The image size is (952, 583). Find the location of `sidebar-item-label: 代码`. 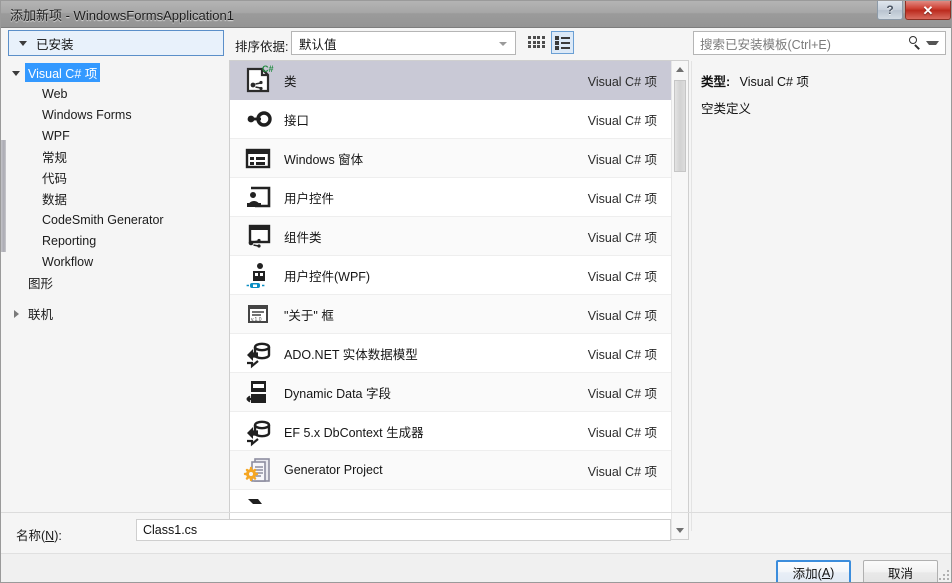

sidebar-item-label: 代码 is located at coordinates (55, 179).